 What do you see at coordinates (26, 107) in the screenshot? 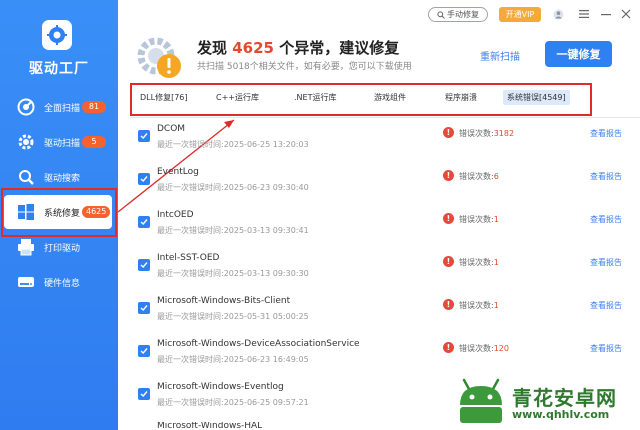
I see `scan-icon` at bounding box center [26, 107].